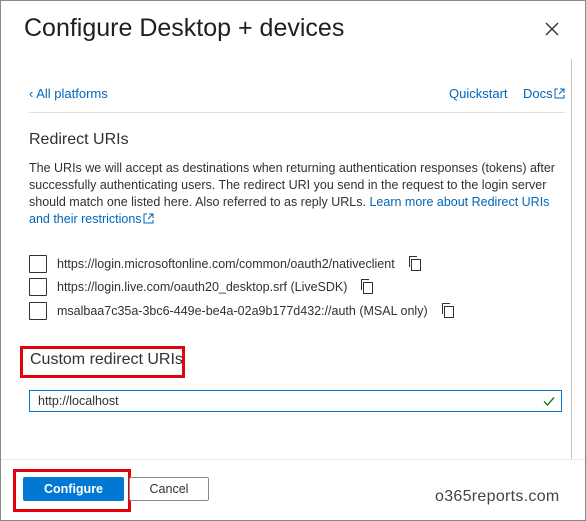 The image size is (586, 521). I want to click on docs-link-label: Docs, so click(538, 93).